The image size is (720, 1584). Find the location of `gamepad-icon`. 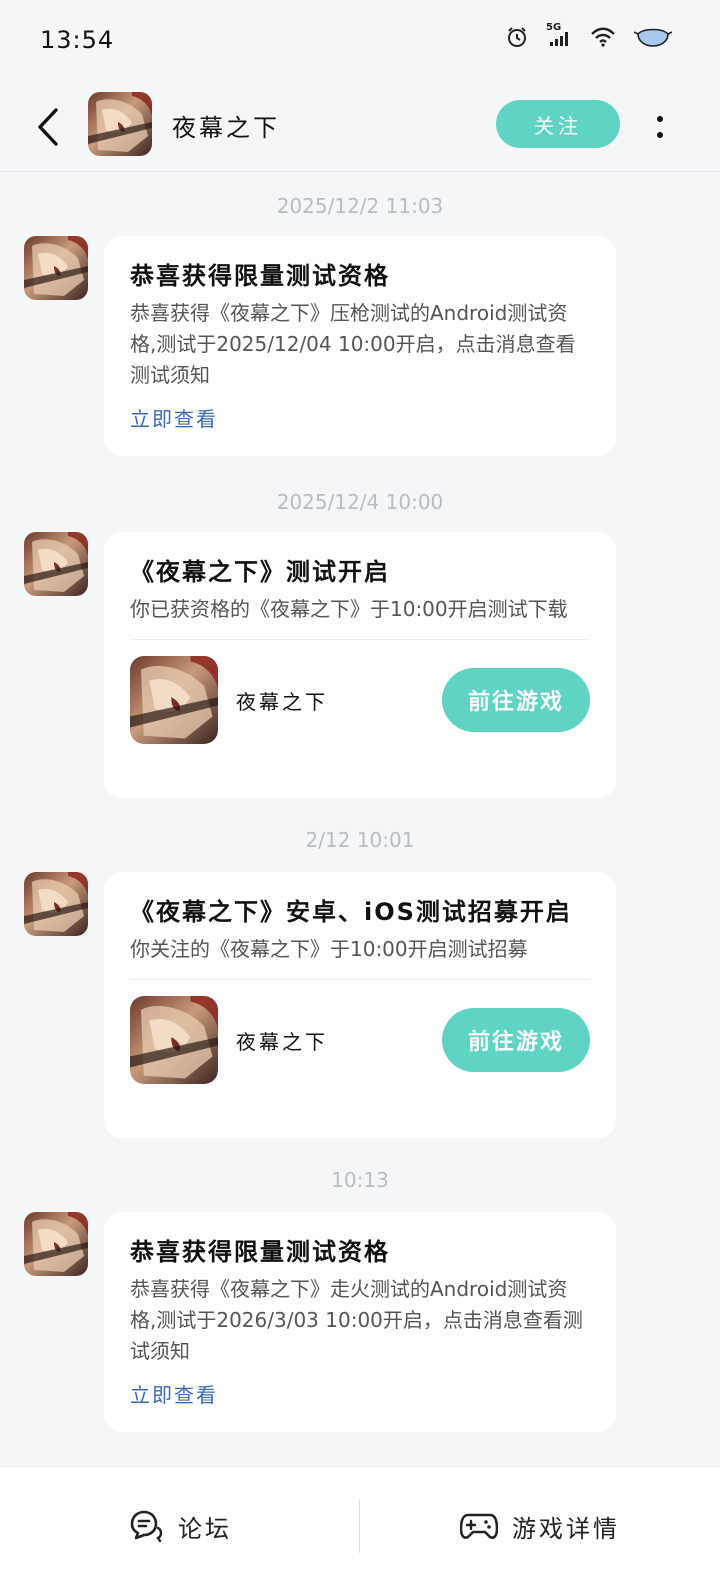

gamepad-icon is located at coordinates (479, 1526).